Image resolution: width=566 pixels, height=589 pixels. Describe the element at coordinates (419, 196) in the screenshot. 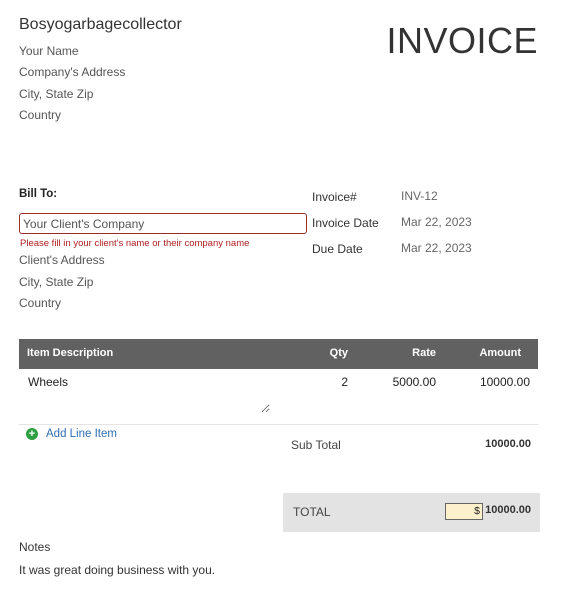

I see `invoice-number-field: INV-12` at that location.